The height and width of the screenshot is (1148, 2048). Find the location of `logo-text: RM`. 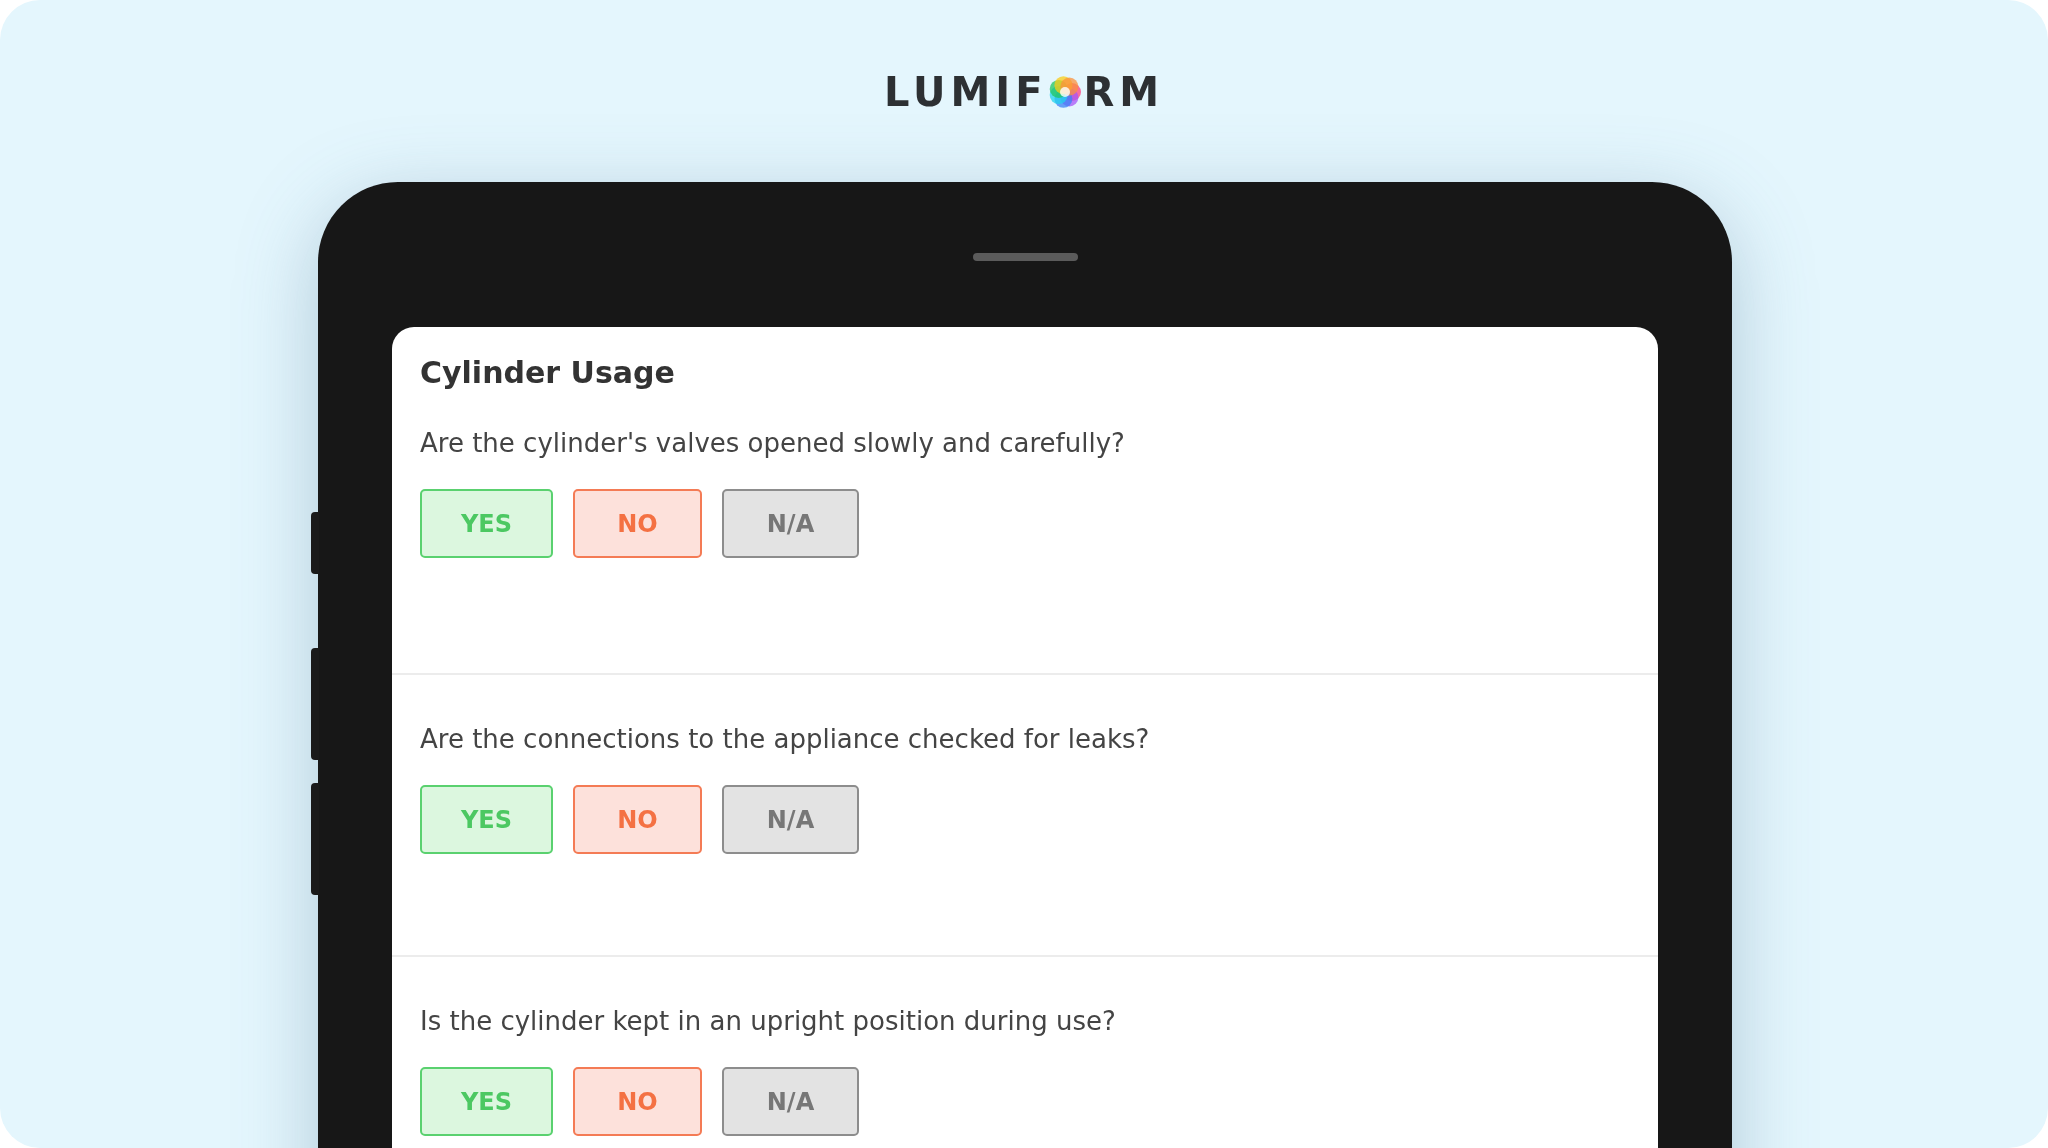

logo-text: RM is located at coordinates (1124, 92).